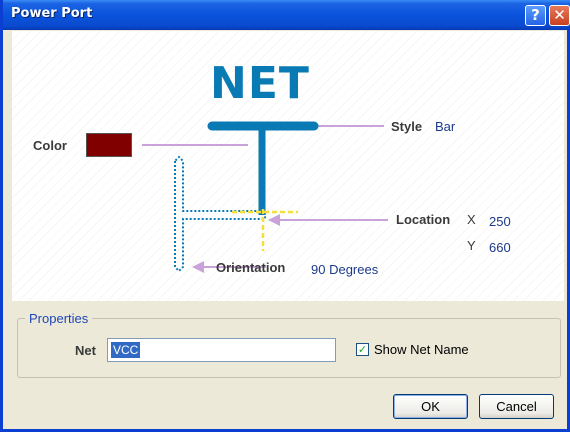  Describe the element at coordinates (52, 13) in the screenshot. I see `window-title: Power Port` at that location.